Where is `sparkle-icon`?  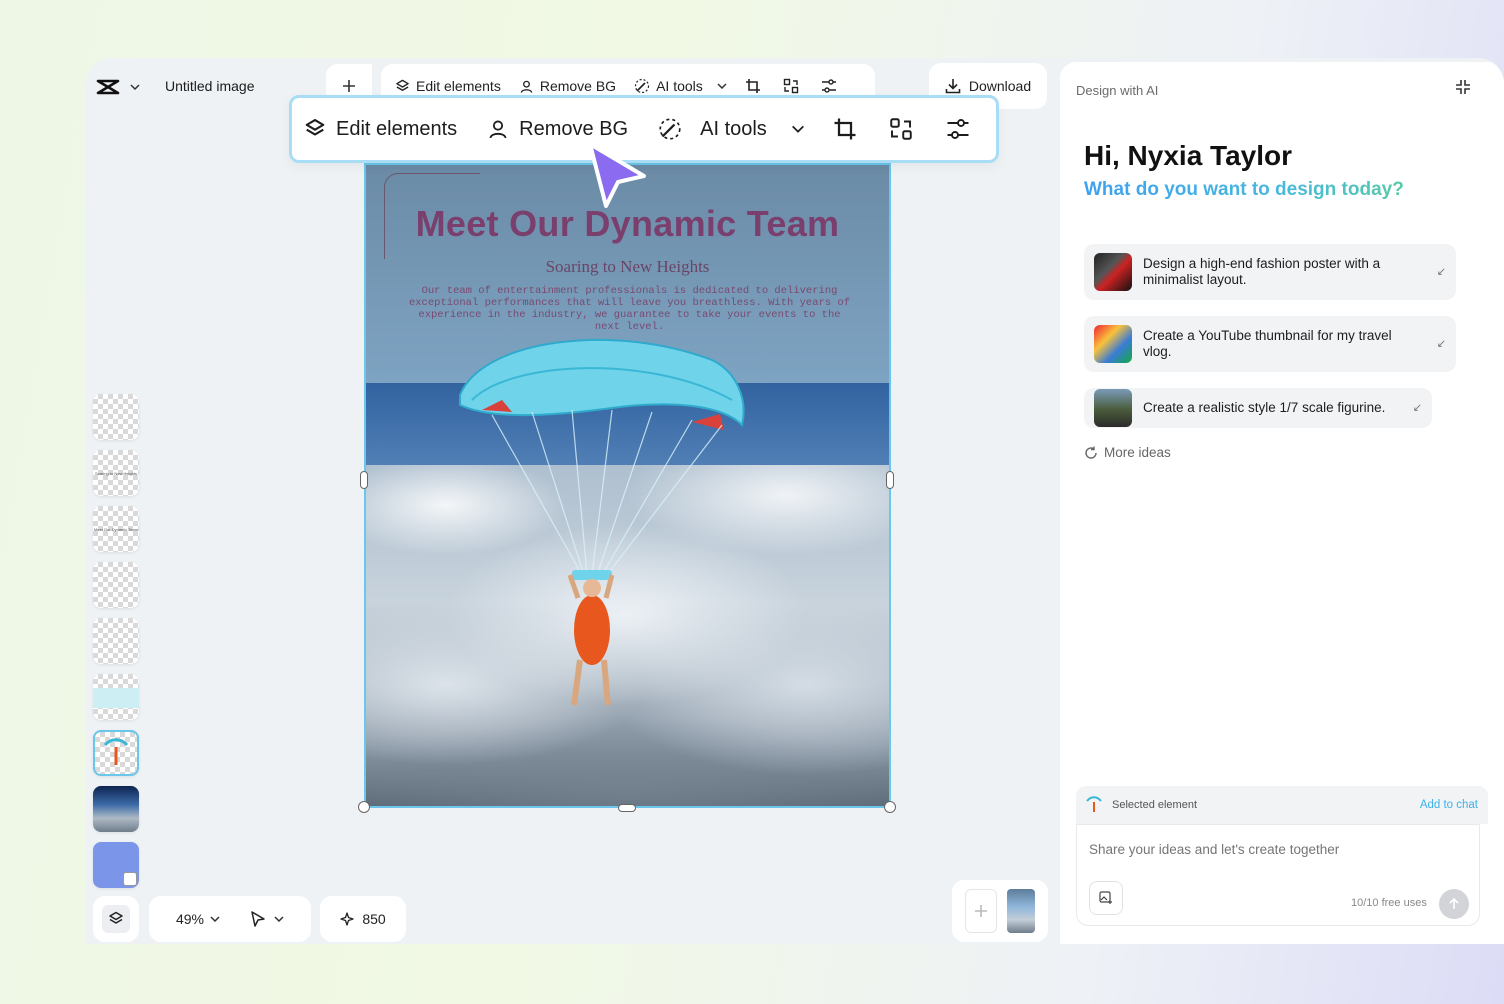 sparkle-icon is located at coordinates (347, 919).